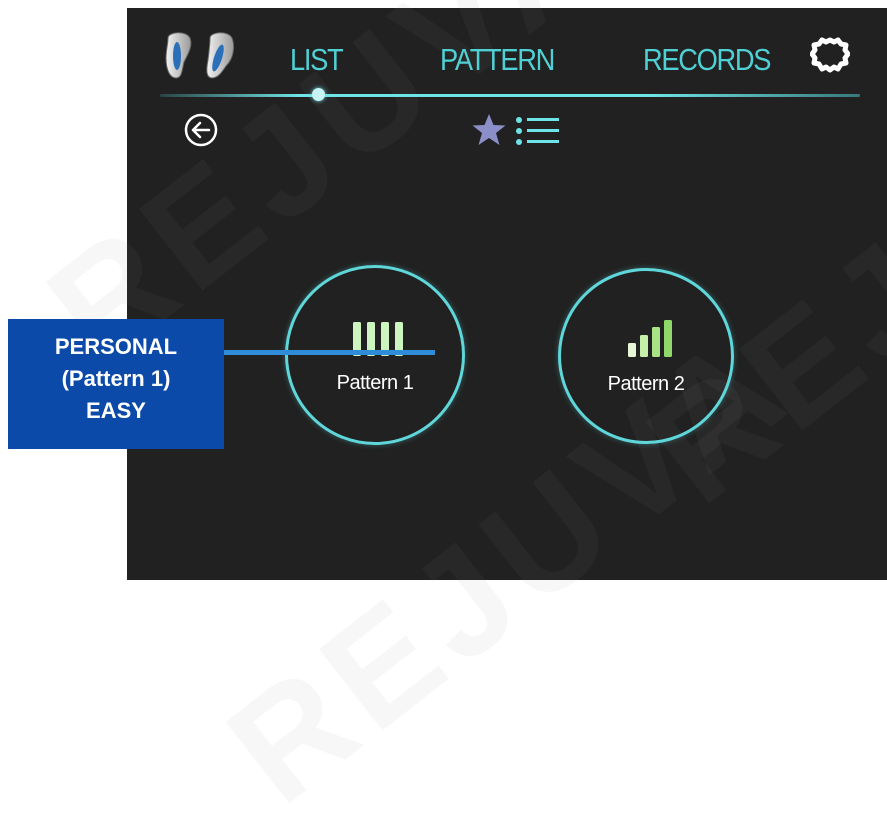  I want to click on pattern-1-button: Pattern 1, so click(375, 355).